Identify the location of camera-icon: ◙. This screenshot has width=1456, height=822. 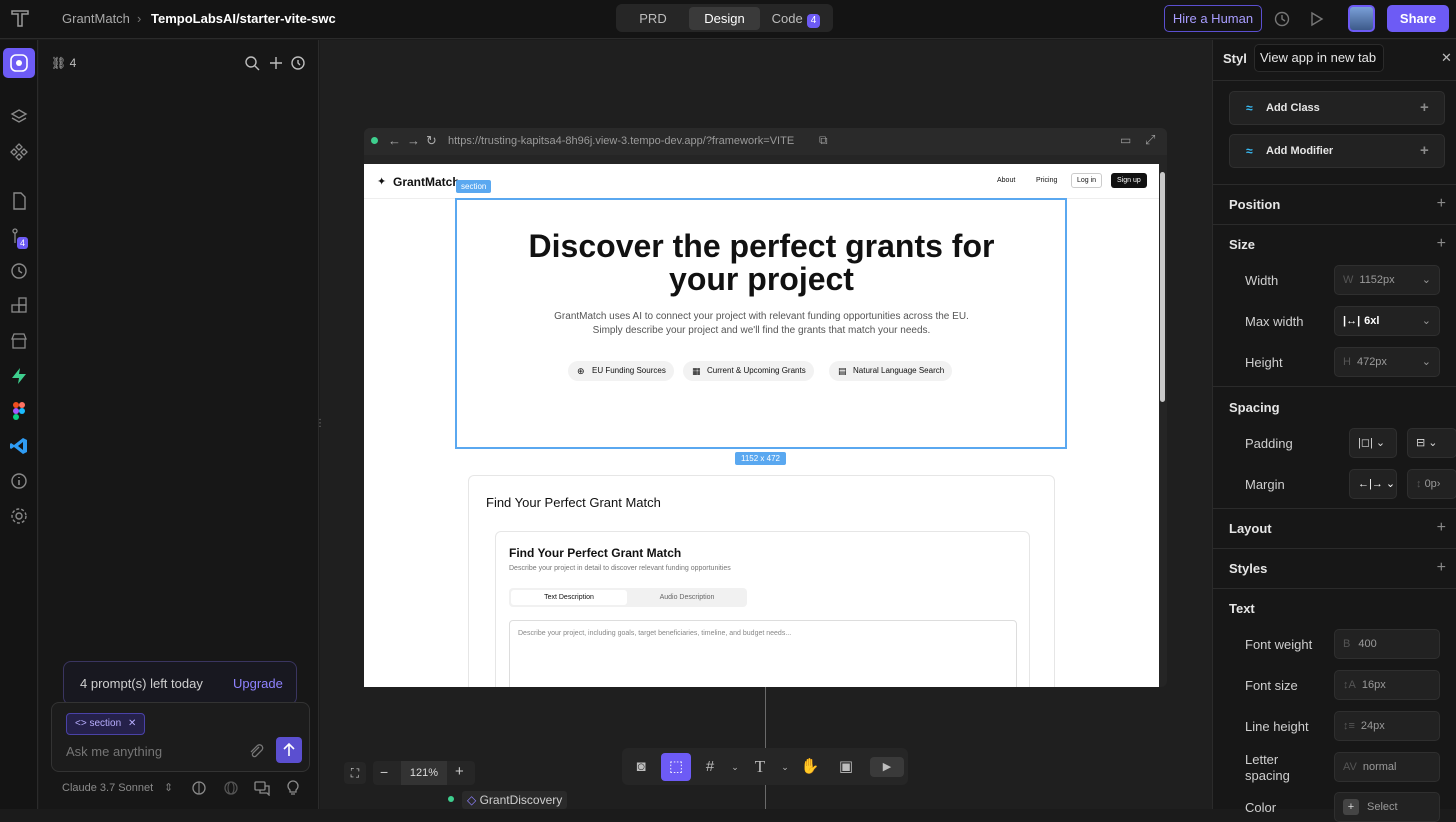
(641, 767).